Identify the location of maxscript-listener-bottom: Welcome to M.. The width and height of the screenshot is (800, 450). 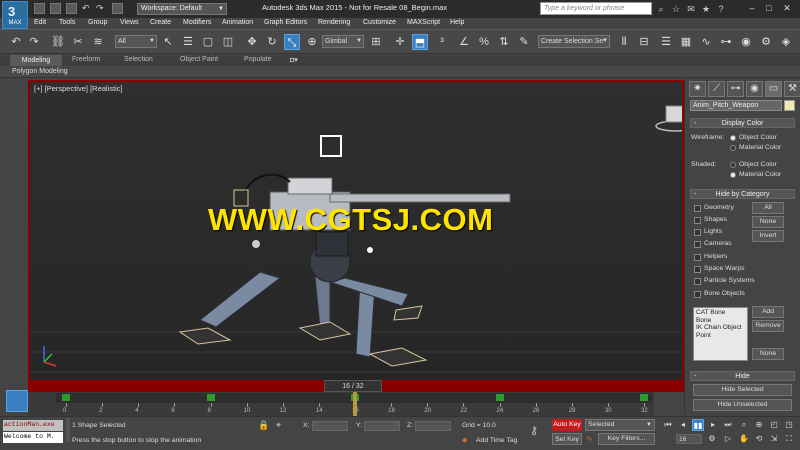
(33, 437).